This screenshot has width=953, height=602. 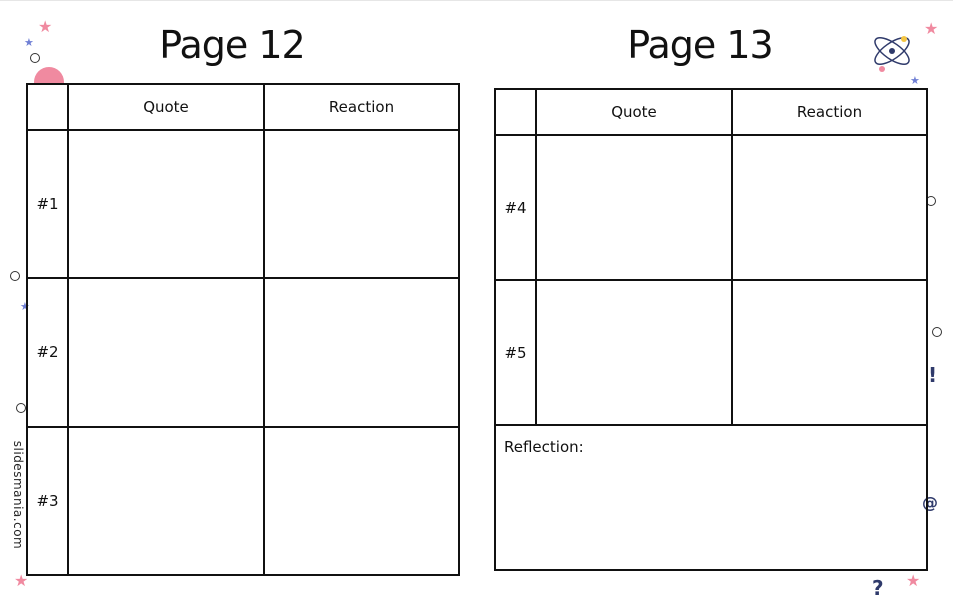 I want to click on reflection-cell: Reflection:, so click(x=711, y=497).